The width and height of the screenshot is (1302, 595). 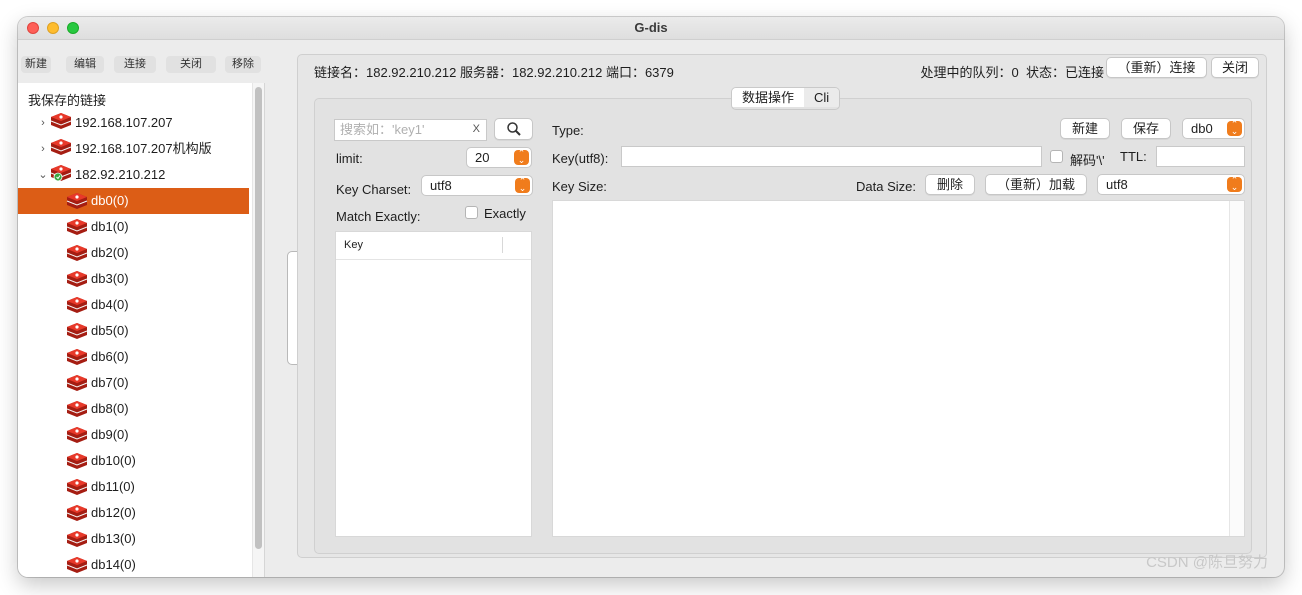 I want to click on tree-database-label: db8(0), so click(x=110, y=408).